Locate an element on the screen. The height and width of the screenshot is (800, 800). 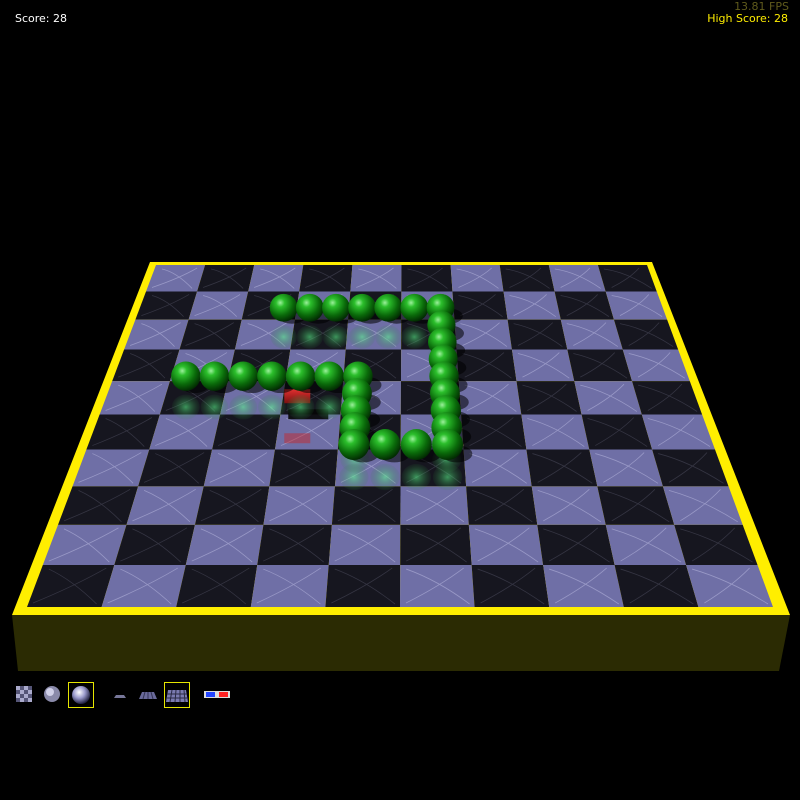
food-reflection is located at coordinates (297, 438).